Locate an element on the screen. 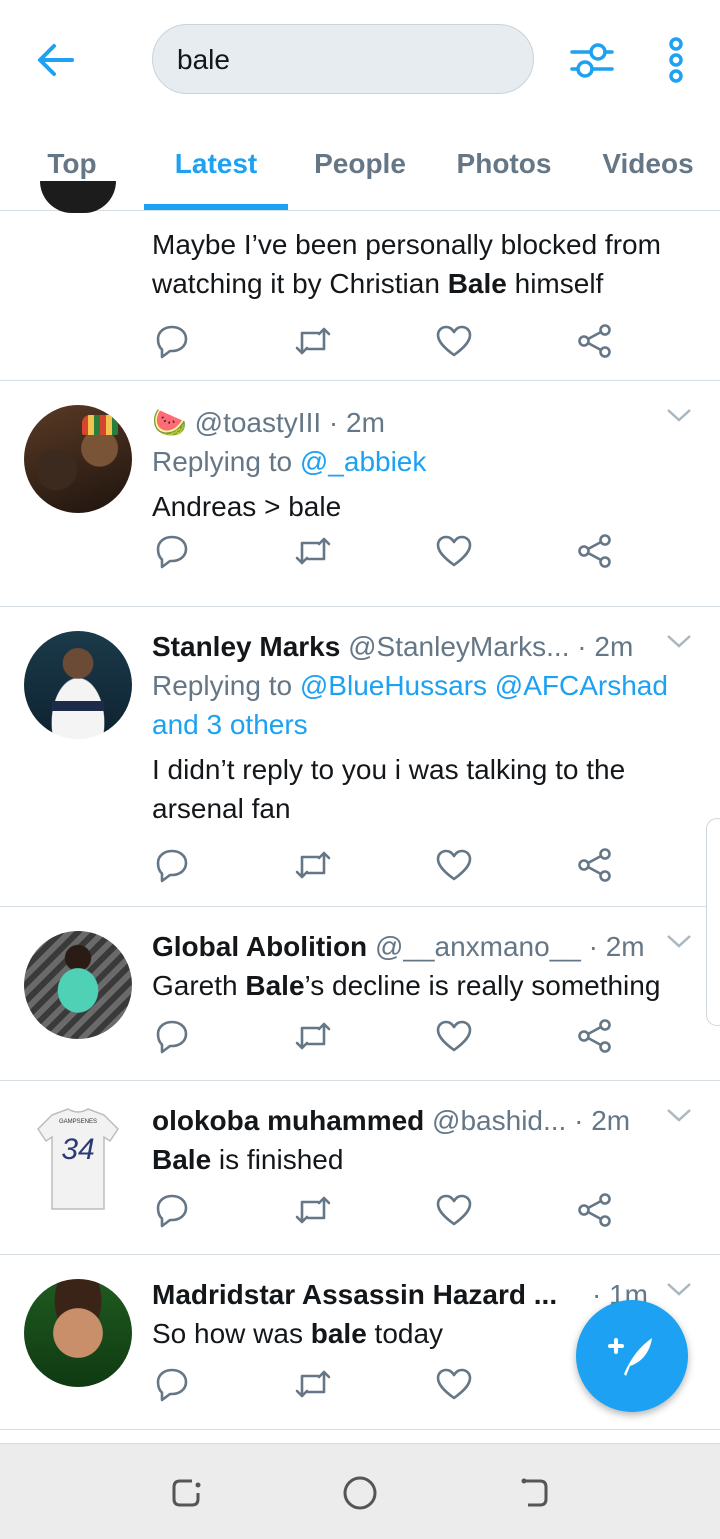 The width and height of the screenshot is (720, 1539). tweet-text: Bale is finished is located at coordinates (248, 1159).